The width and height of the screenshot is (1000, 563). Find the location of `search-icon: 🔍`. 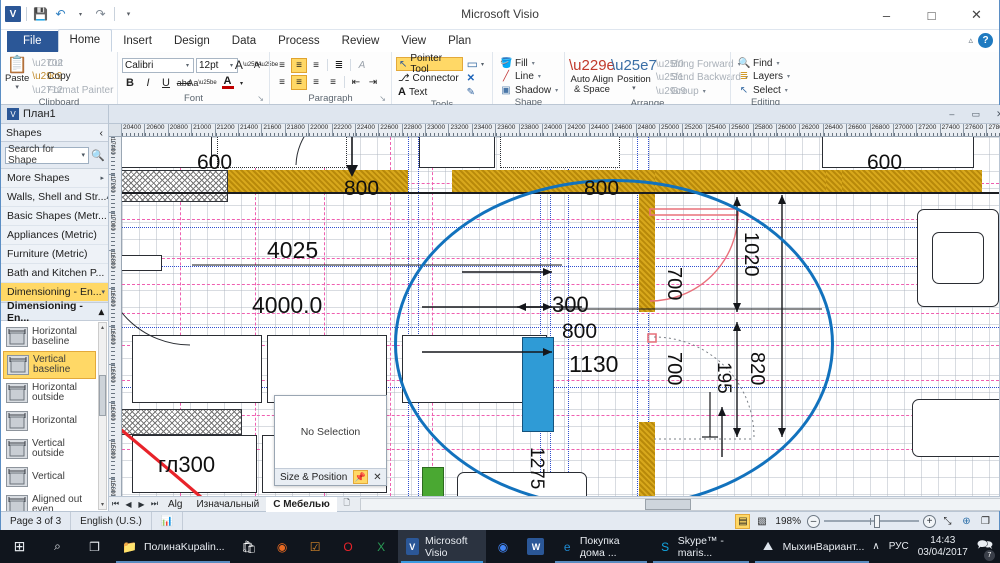

search-icon: 🔍 is located at coordinates (98, 155).